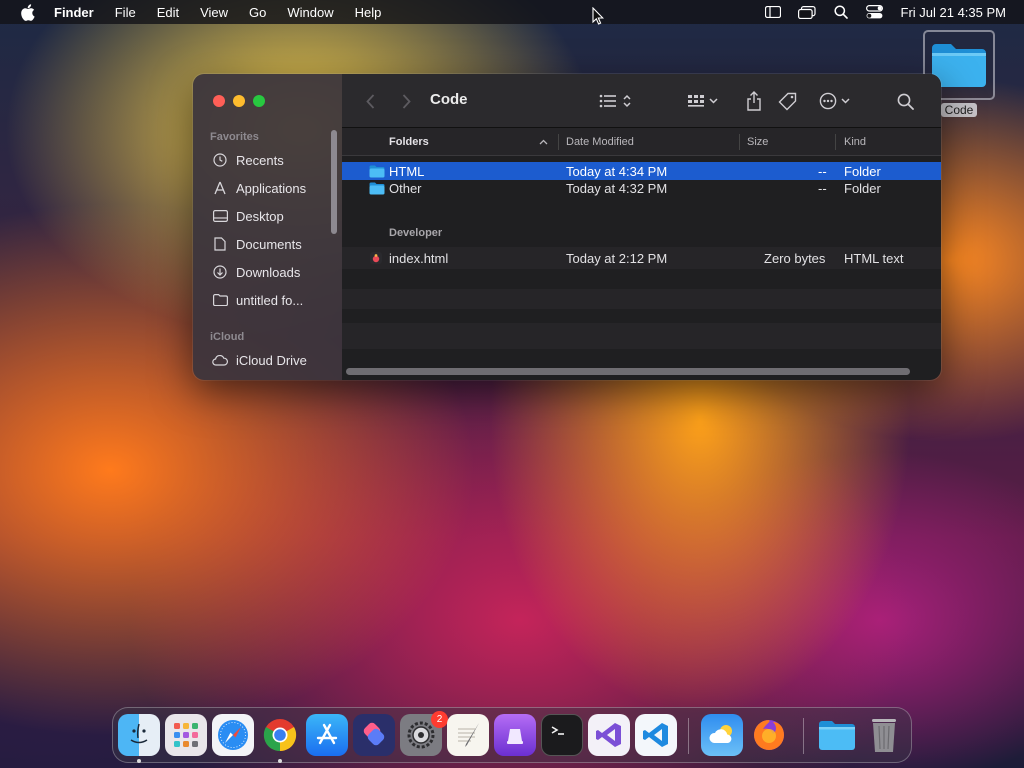 Image resolution: width=1024 pixels, height=768 pixels. Describe the element at coordinates (641, 142) in the screenshot. I see `column-header-row: Folders Date Modified Size Kind` at that location.